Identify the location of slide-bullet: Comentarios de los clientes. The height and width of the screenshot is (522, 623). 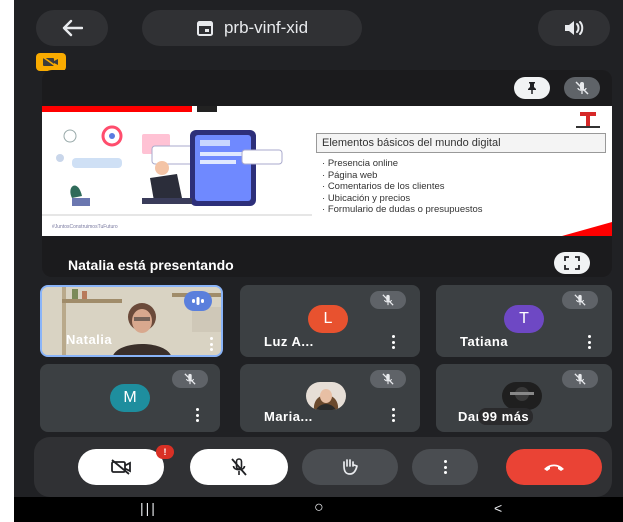
(402, 187).